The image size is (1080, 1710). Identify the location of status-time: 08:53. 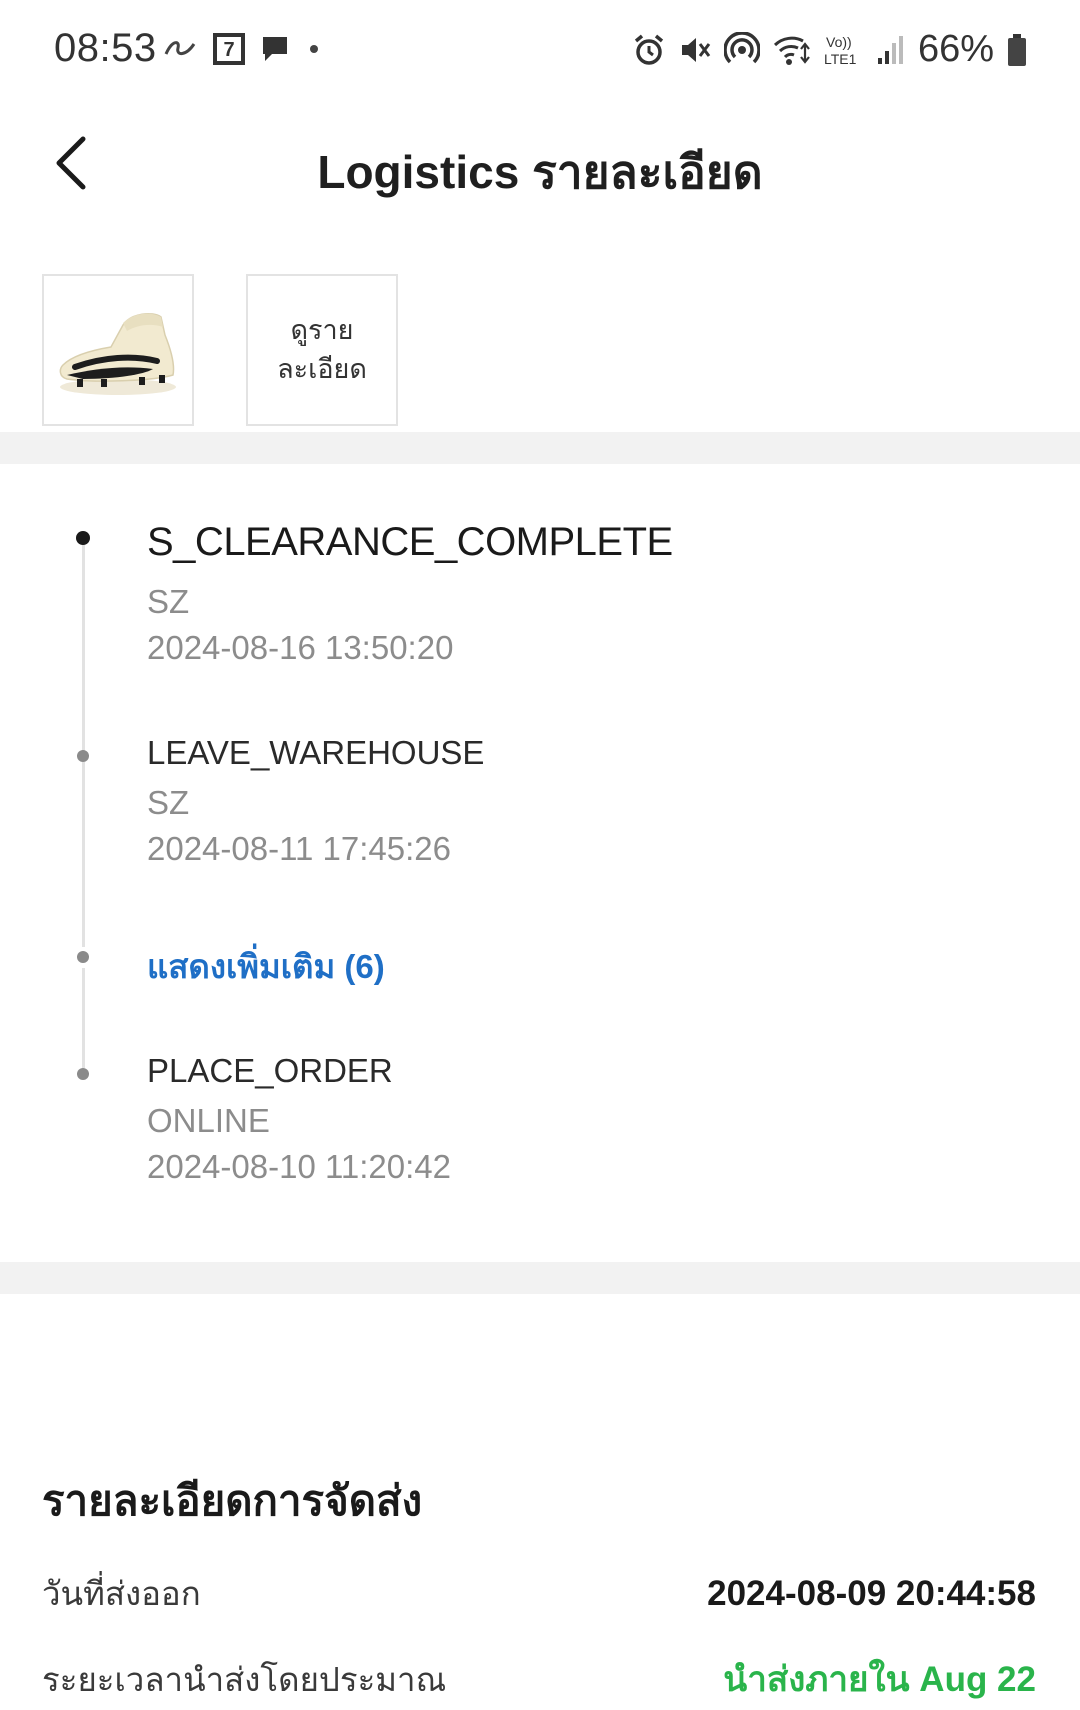
(105, 48).